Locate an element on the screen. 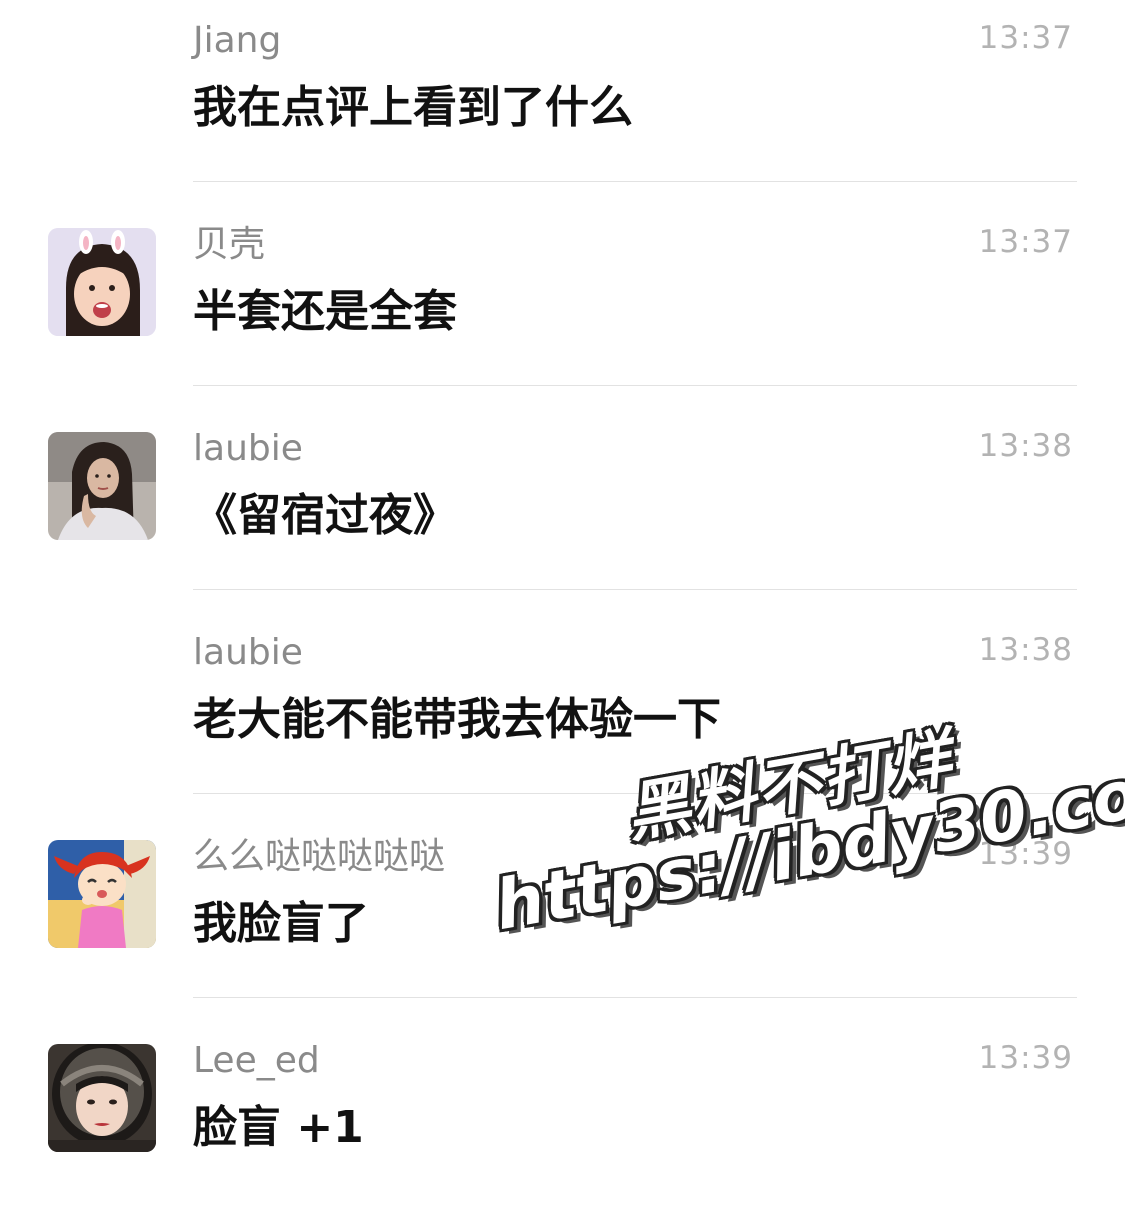 The height and width of the screenshot is (1224, 1125). message-text: 我在点评上看到了什么 is located at coordinates (413, 107).